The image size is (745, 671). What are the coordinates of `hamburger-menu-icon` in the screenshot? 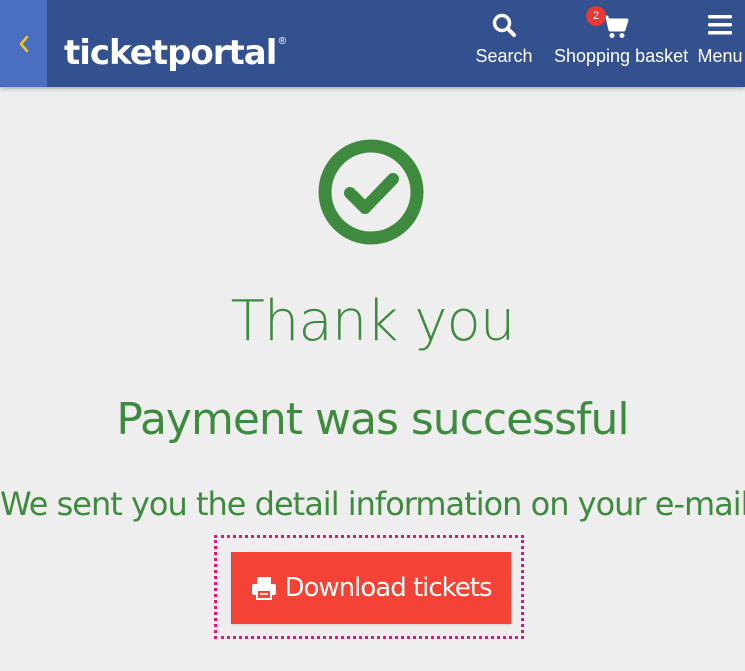 It's located at (720, 25).